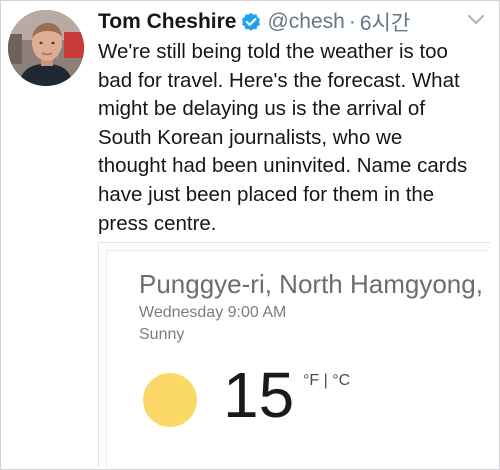  What do you see at coordinates (167, 22) in the screenshot?
I see `author-name: Tom Cheshire` at bounding box center [167, 22].